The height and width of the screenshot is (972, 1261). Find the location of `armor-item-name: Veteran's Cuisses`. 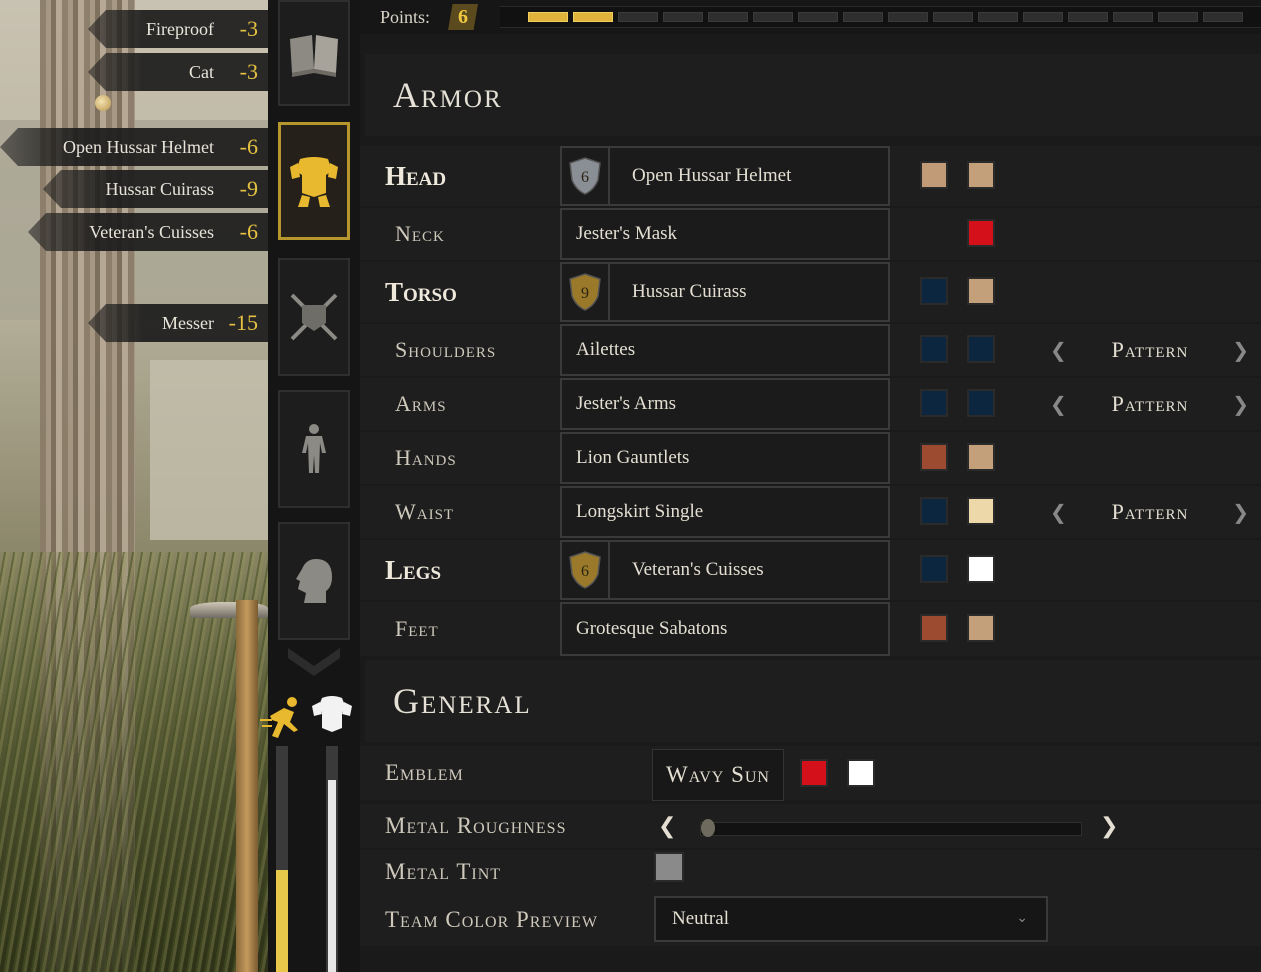

armor-item-name: Veteran's Cuisses is located at coordinates (698, 569).